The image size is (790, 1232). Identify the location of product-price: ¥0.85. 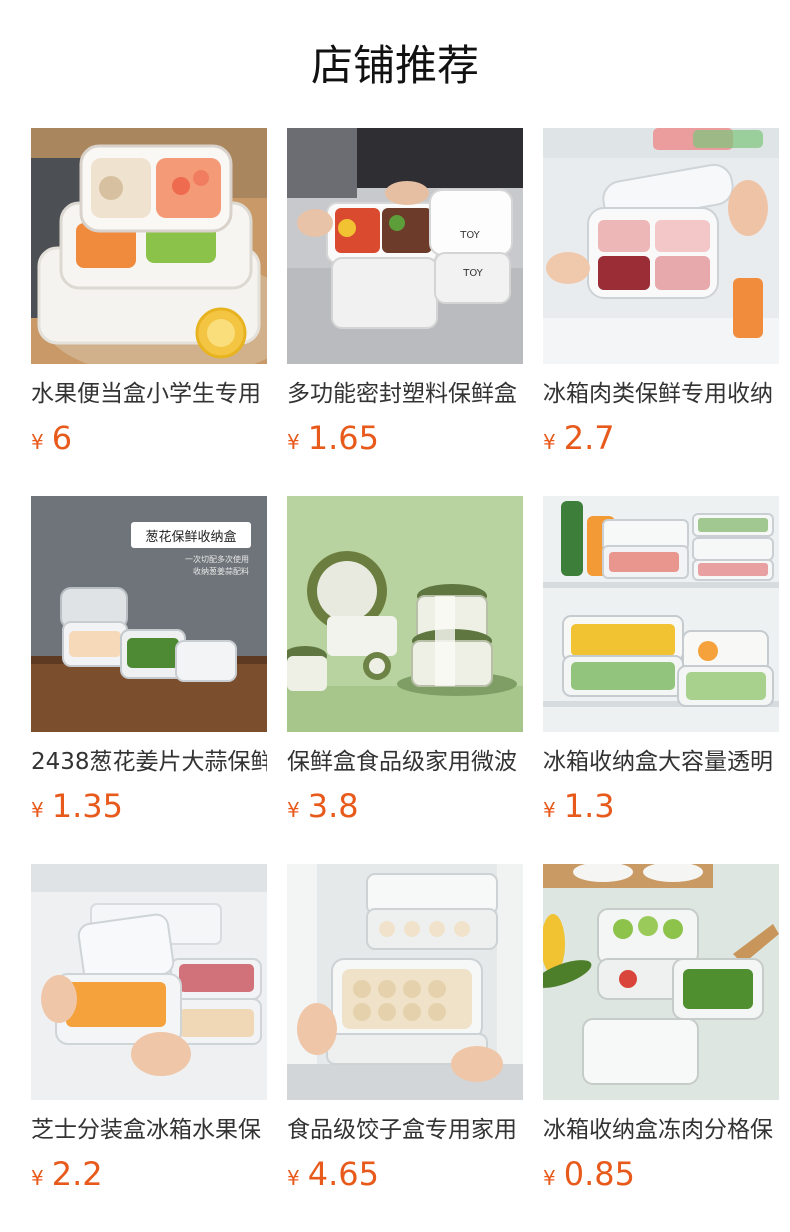
(661, 1177).